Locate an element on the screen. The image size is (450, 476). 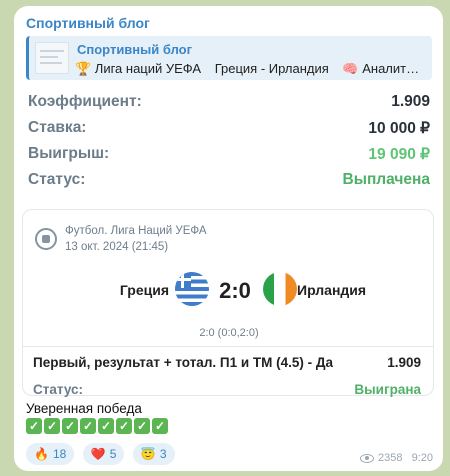
stake-label: Ставка: is located at coordinates (57, 127).